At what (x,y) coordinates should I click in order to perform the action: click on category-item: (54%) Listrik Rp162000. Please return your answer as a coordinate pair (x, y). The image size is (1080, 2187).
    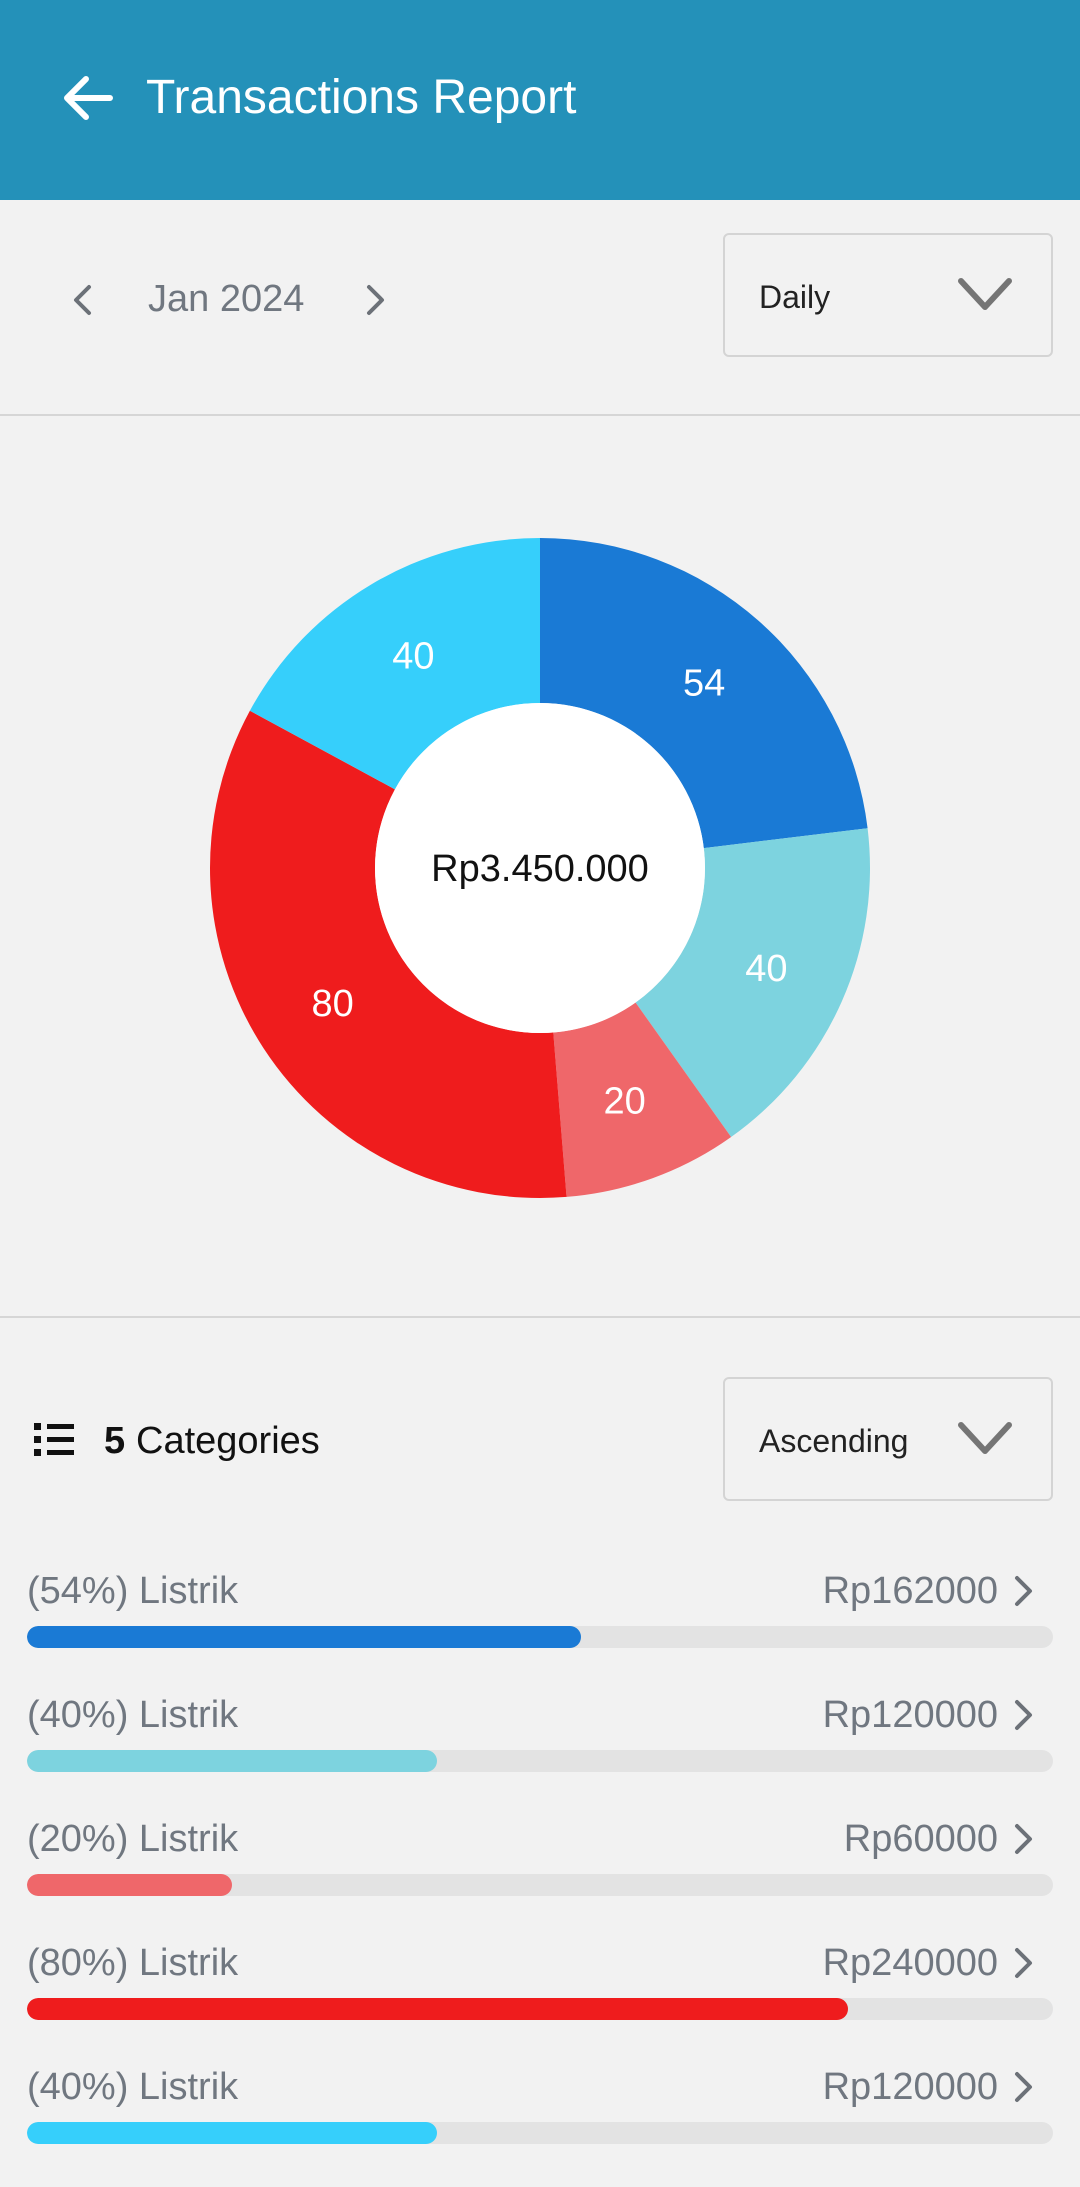
    Looking at the image, I should click on (540, 1614).